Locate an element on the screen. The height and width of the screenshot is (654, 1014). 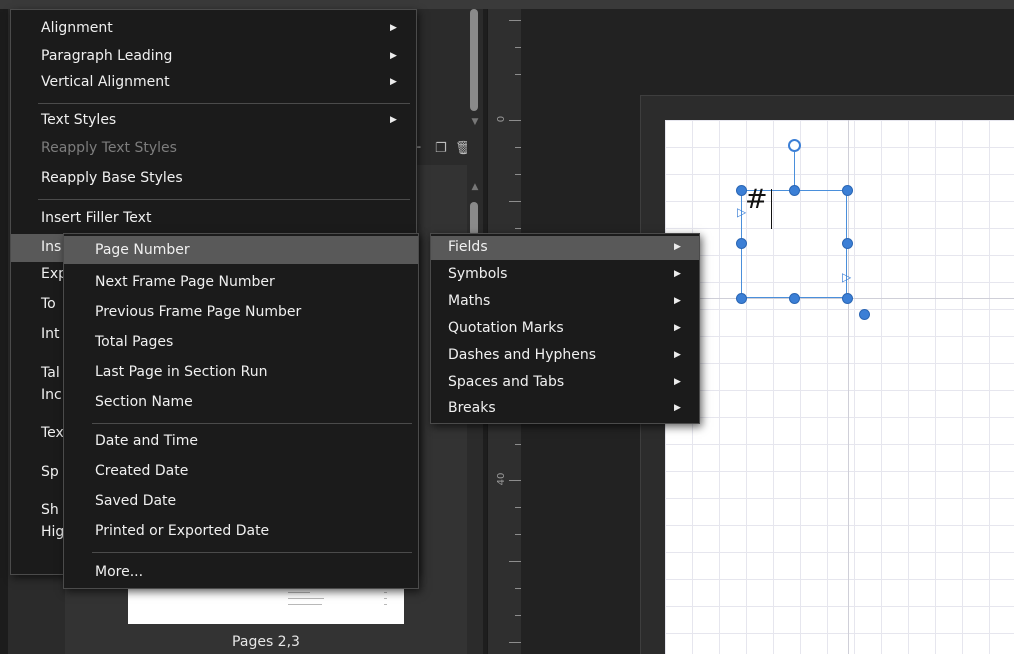
page-number-field-glyph: # is located at coordinates (756, 199).